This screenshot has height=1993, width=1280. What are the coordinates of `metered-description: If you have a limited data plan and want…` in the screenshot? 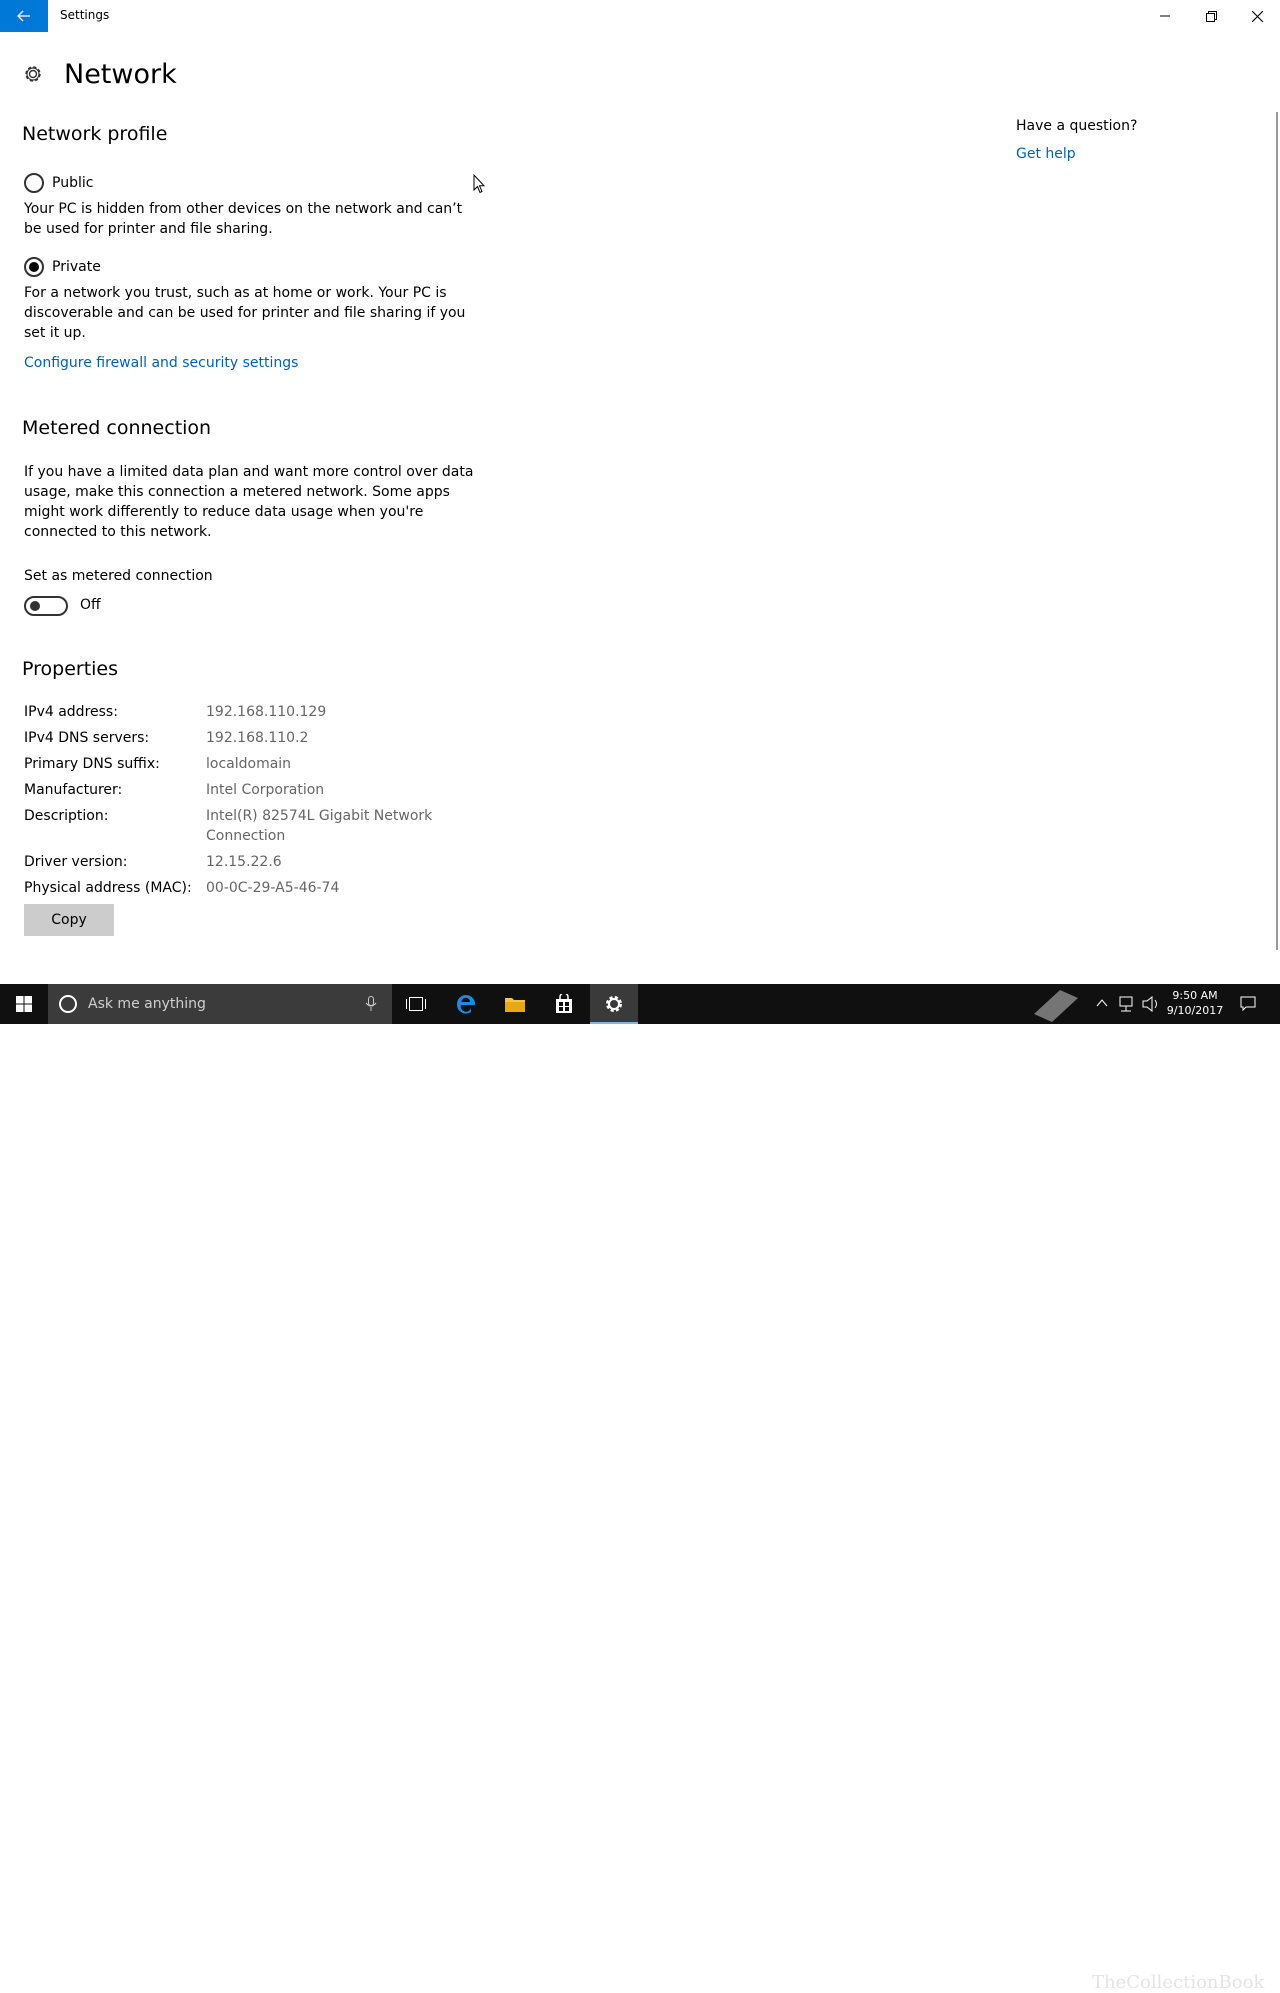 It's located at (249, 502).